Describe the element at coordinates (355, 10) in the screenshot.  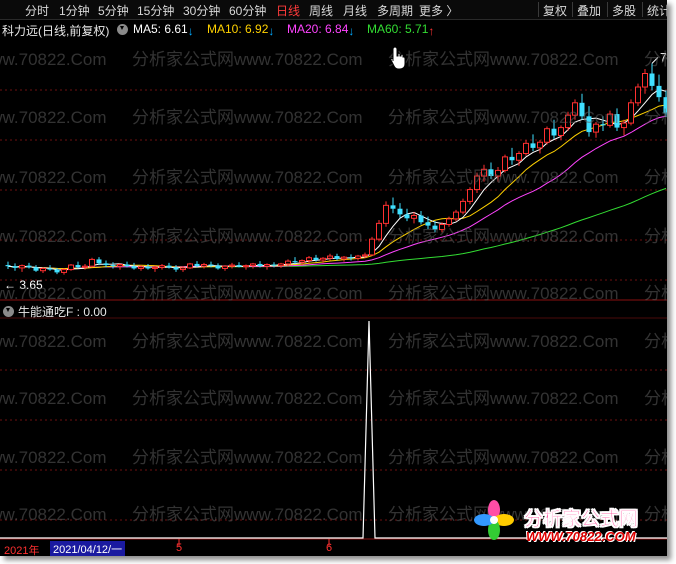
I see `tab-period-8: 月线` at that location.